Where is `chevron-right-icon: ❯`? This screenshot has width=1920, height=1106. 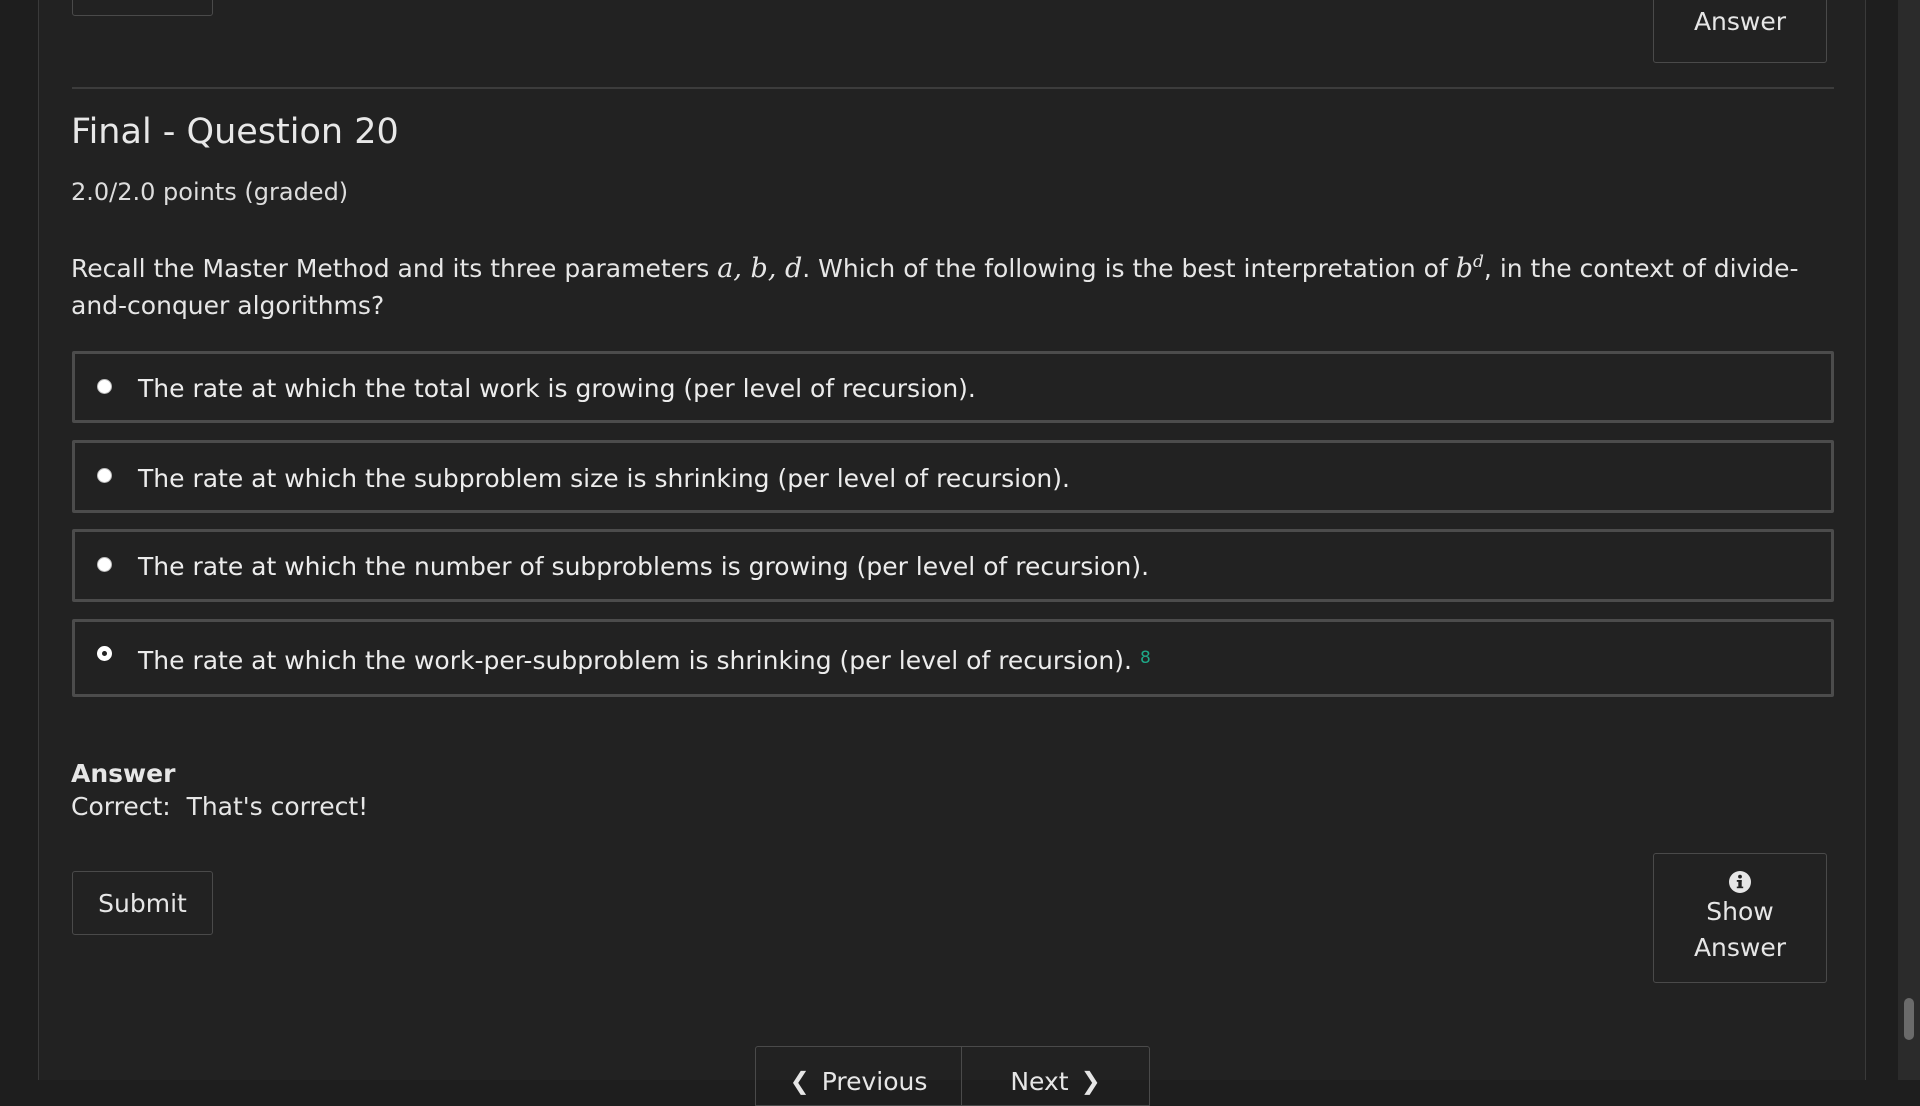
chevron-right-icon: ❯ is located at coordinates (1090, 1081).